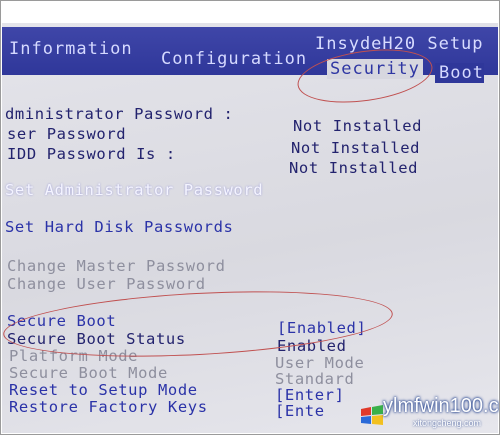 This screenshot has width=500, height=435. I want to click on secure-boot-status-value: Enabled, so click(312, 346).